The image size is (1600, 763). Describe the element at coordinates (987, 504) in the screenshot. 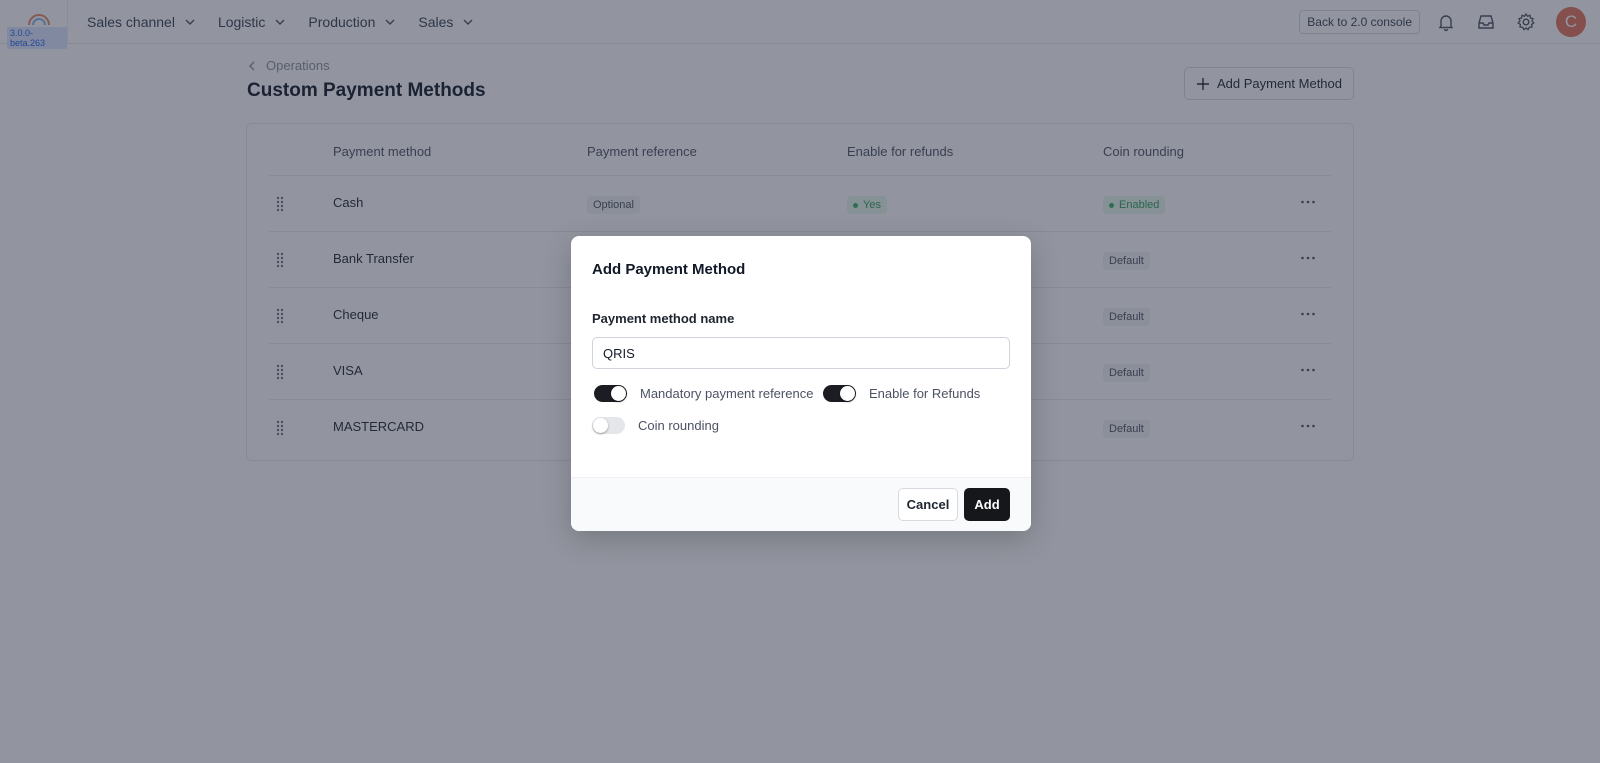

I see `add-button: Add` at that location.